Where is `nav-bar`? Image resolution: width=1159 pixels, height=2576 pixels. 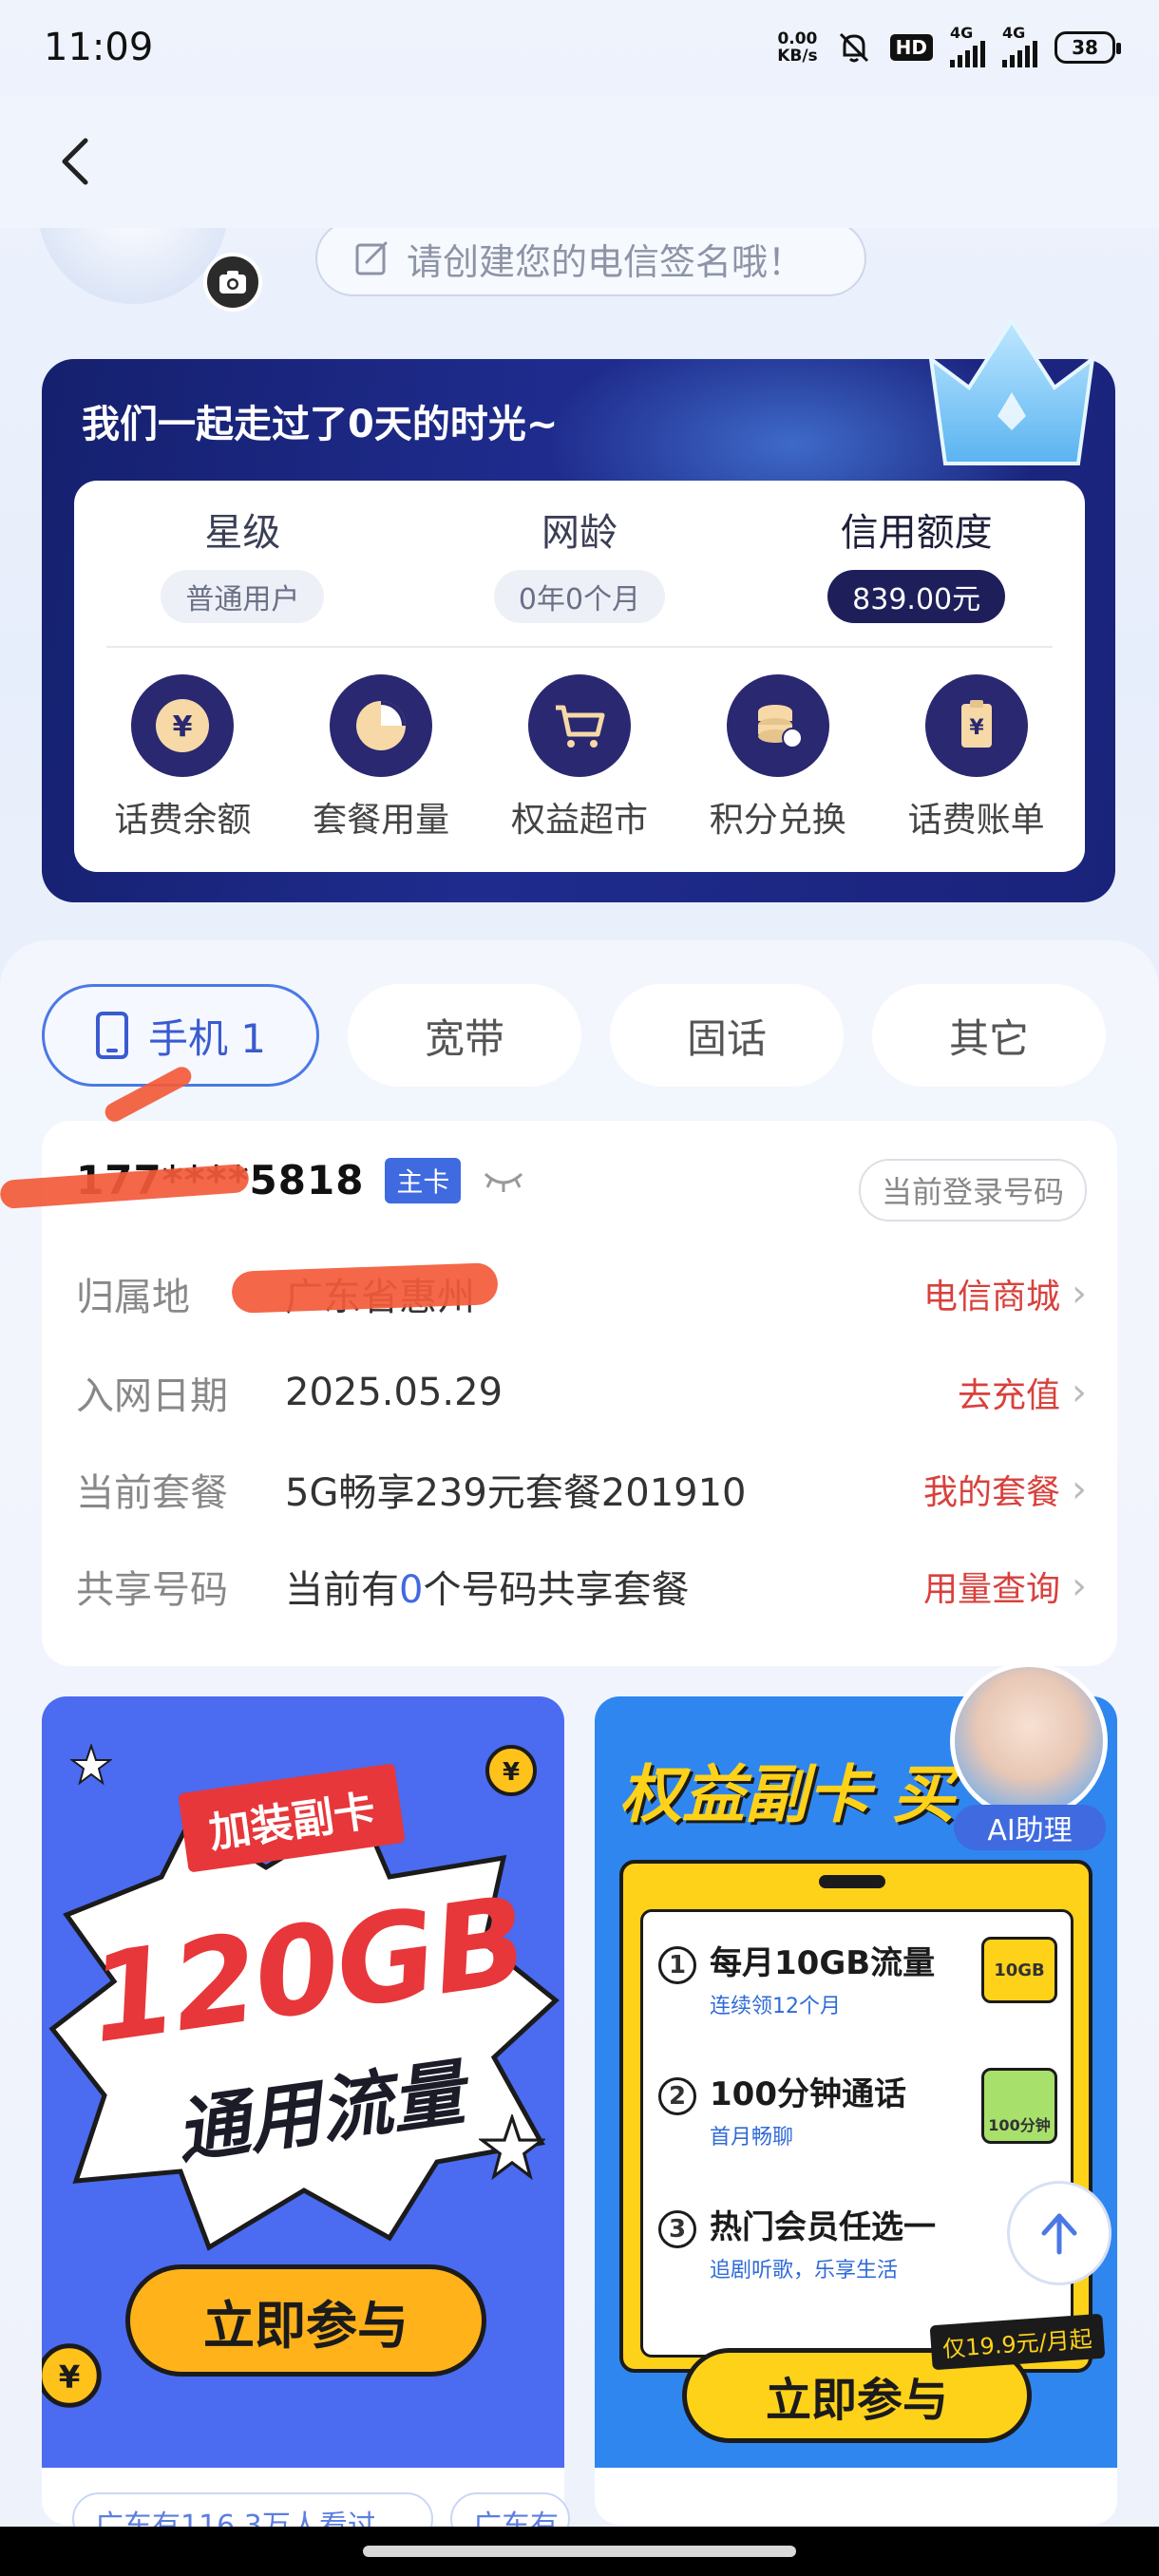
nav-bar is located at coordinates (579, 161).